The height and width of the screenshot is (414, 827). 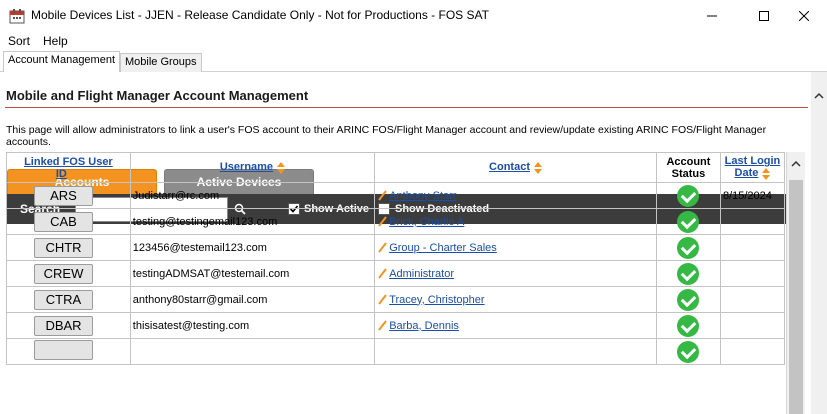 What do you see at coordinates (515, 195) in the screenshot?
I see `contact-cell: Anthony Starr` at bounding box center [515, 195].